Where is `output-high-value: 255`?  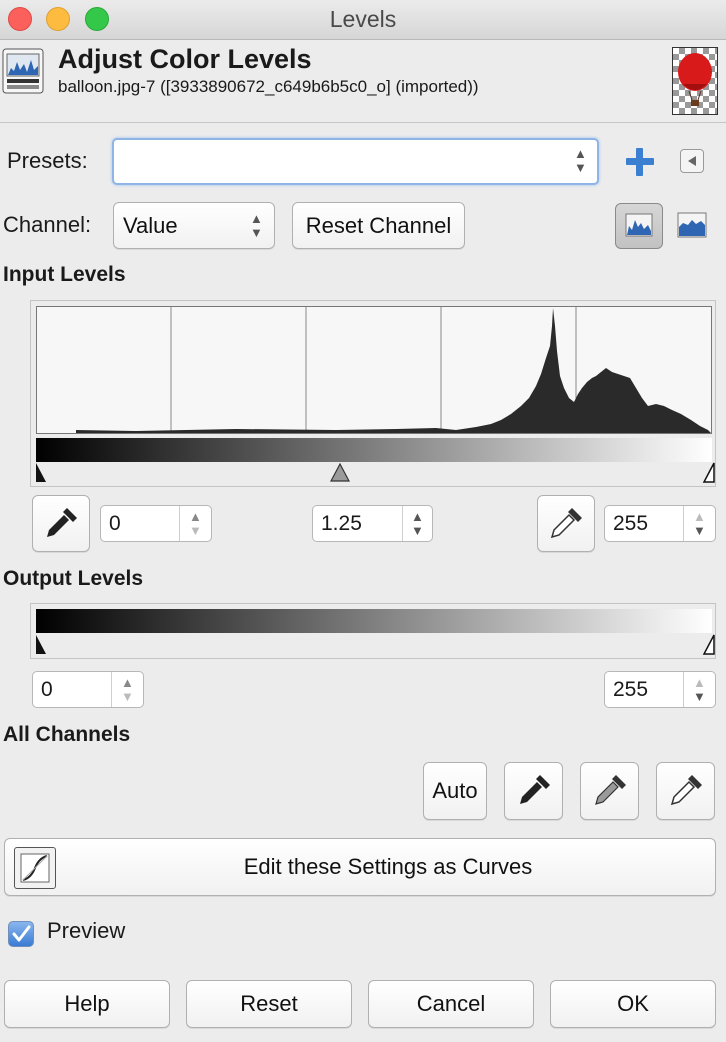
output-high-value: 255 is located at coordinates (631, 689).